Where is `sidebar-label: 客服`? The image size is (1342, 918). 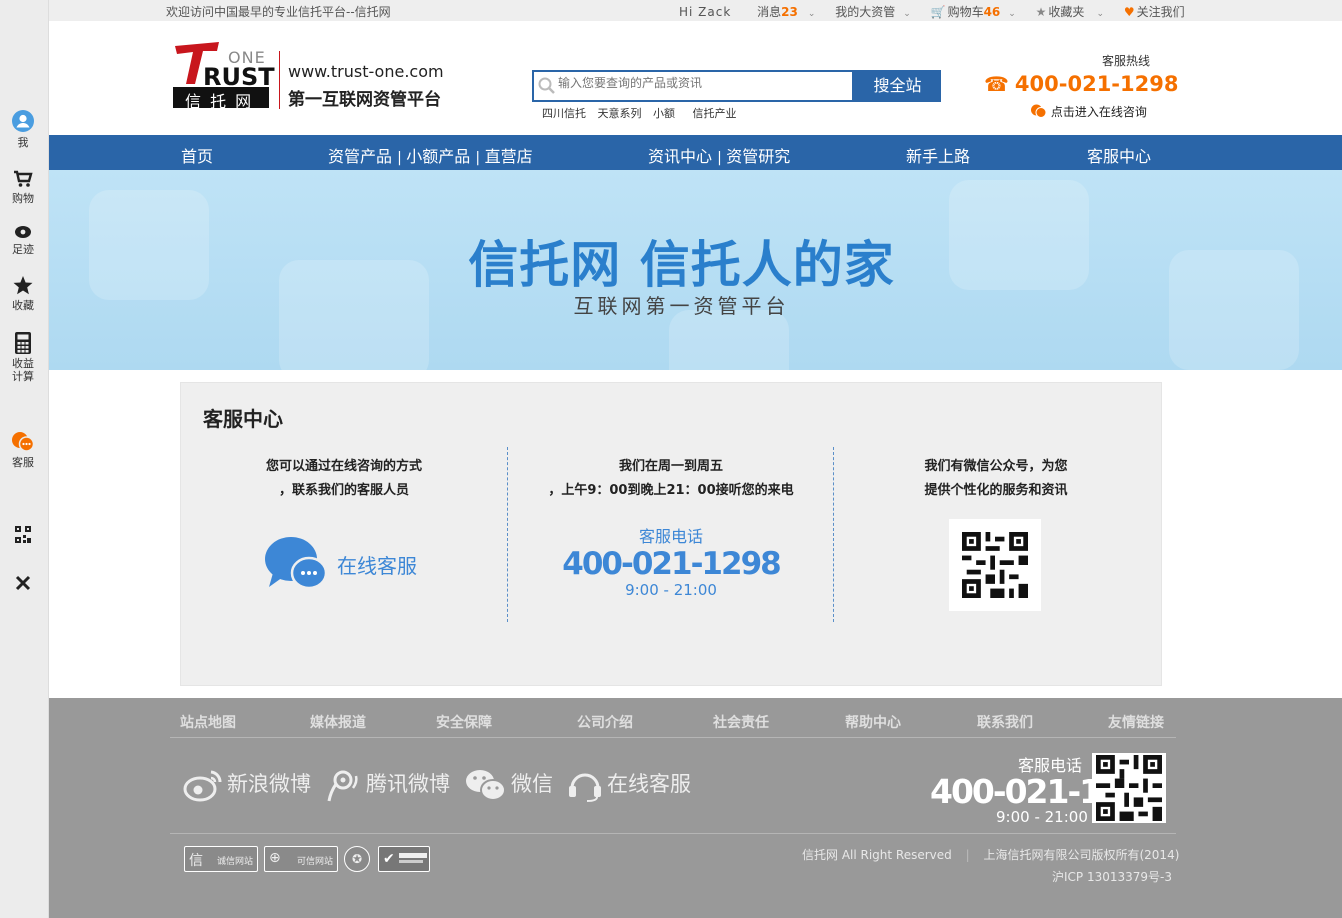 sidebar-label: 客服 is located at coordinates (23, 462).